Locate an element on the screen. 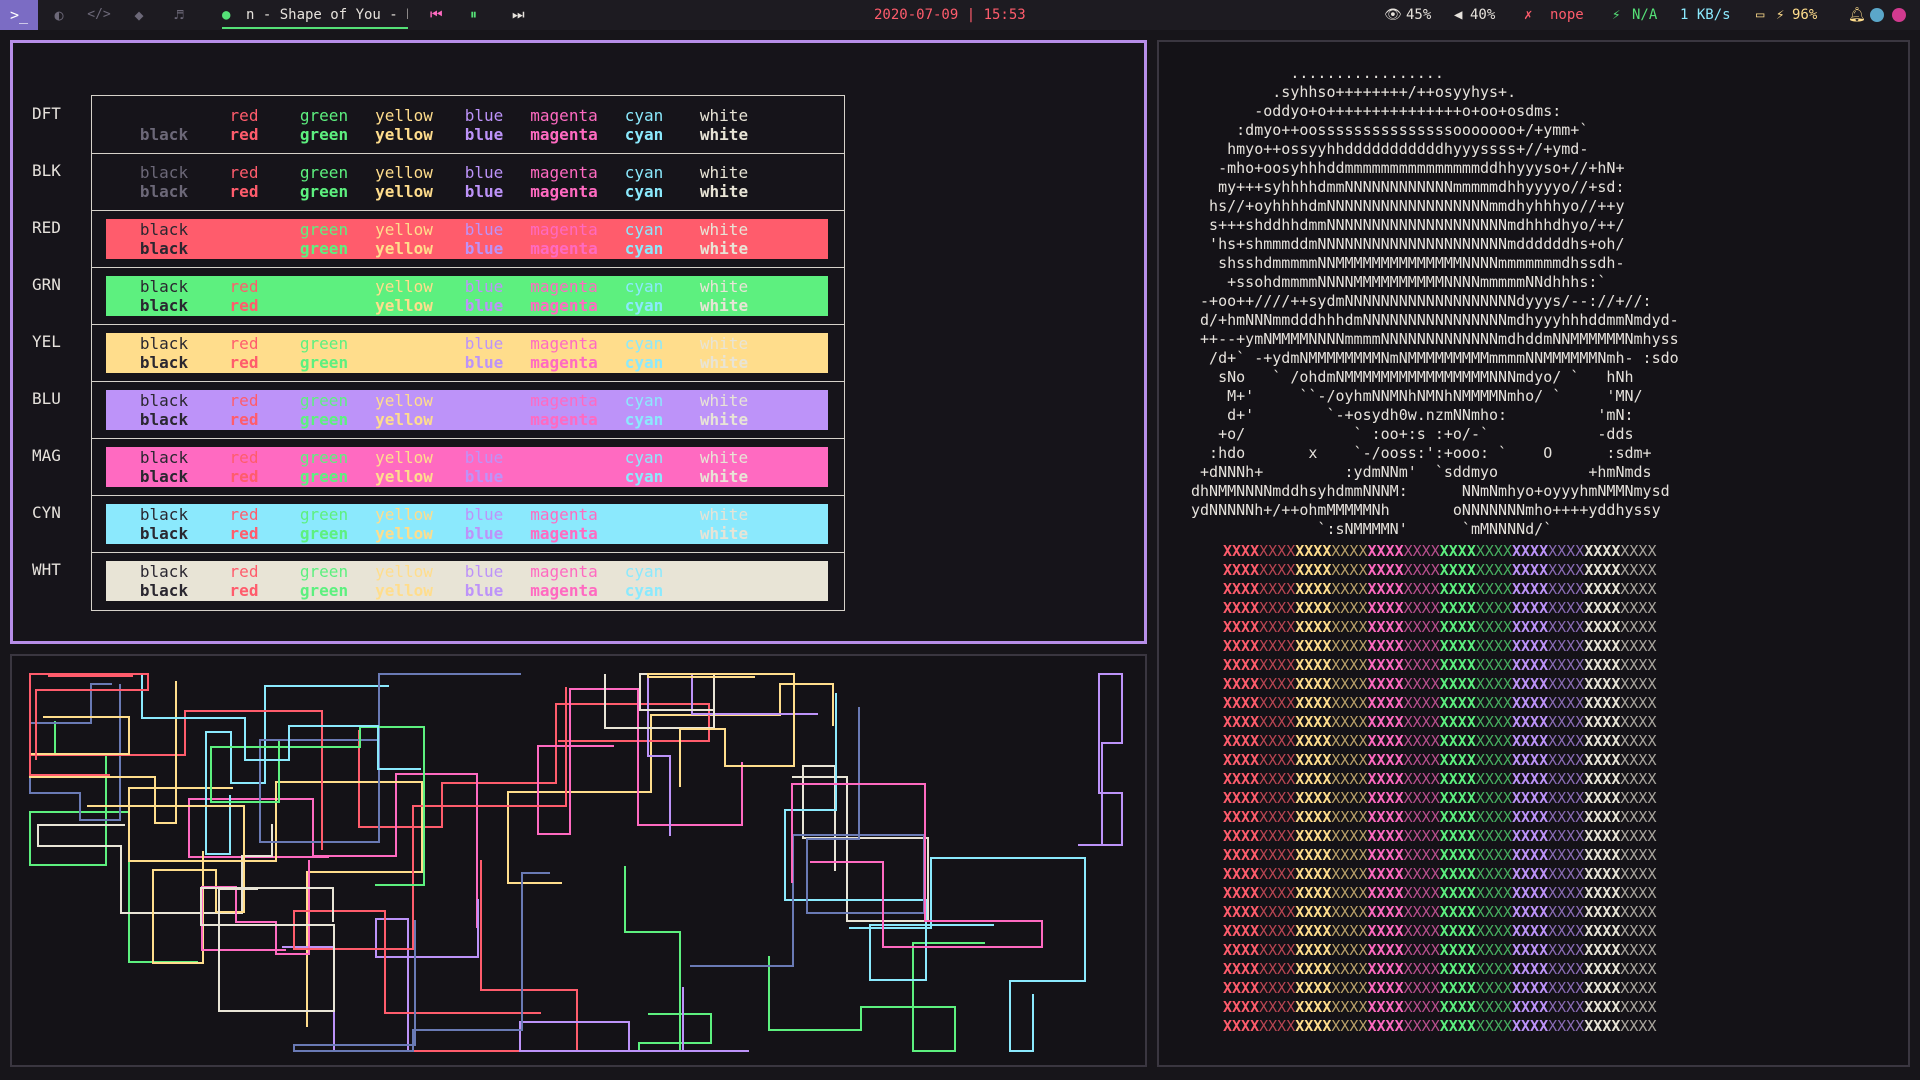 This screenshot has width=1920, height=1080. bolt-icon: ⚡ is located at coordinates (1780, 15).